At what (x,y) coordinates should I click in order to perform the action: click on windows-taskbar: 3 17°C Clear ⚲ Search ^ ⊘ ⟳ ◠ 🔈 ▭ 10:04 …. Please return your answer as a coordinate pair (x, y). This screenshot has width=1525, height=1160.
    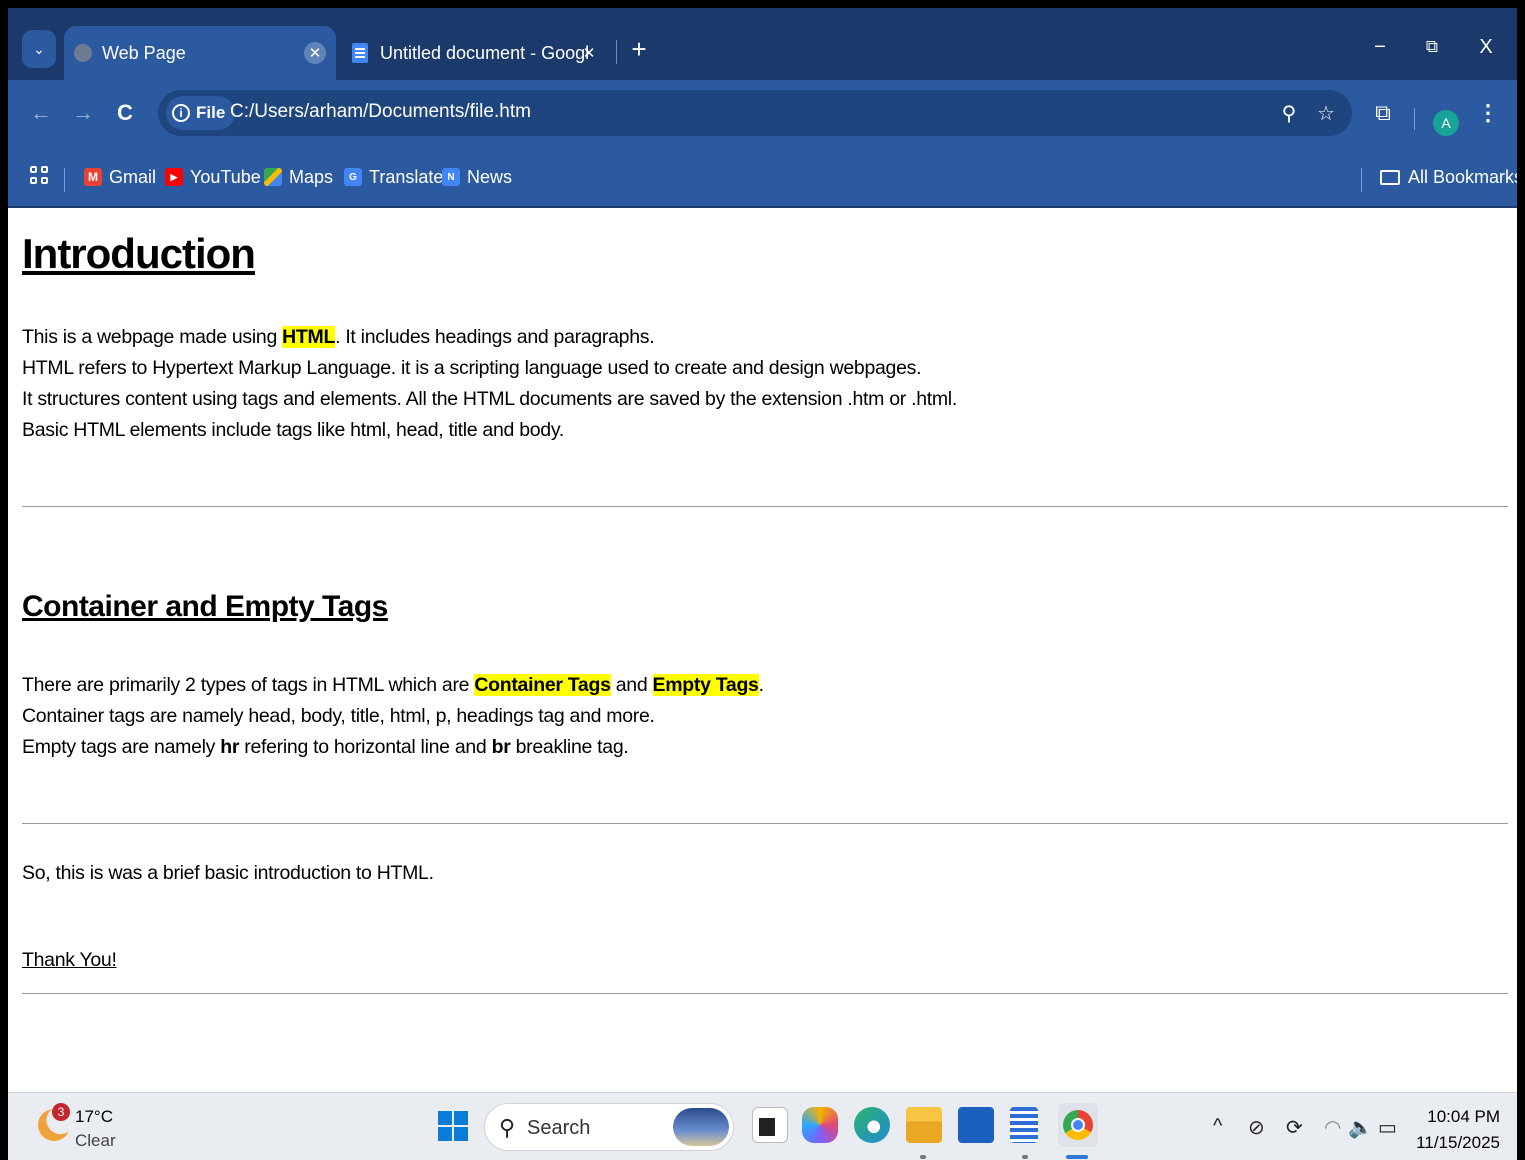
    Looking at the image, I should click on (762, 1126).